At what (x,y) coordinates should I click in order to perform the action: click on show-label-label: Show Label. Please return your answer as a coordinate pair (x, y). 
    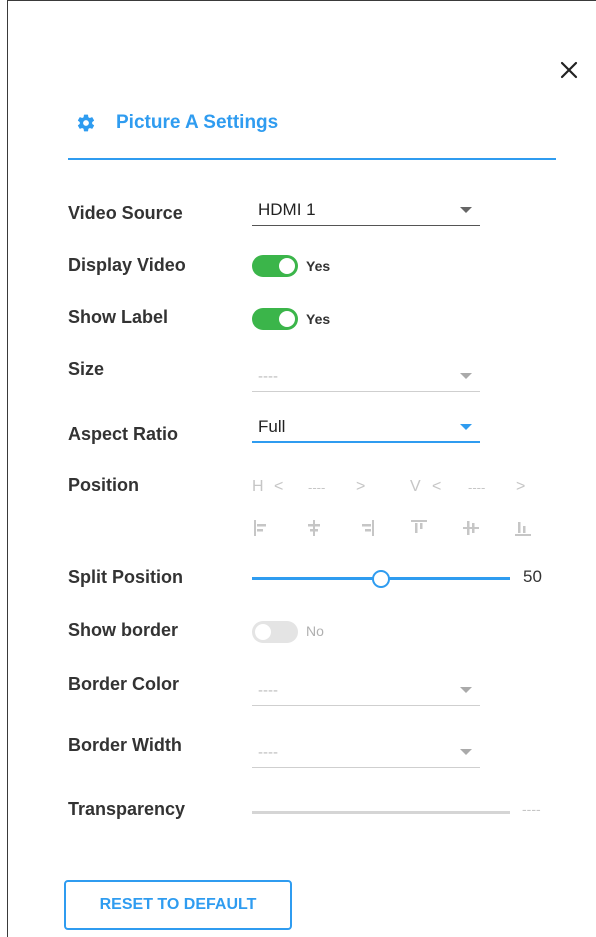
    Looking at the image, I should click on (118, 317).